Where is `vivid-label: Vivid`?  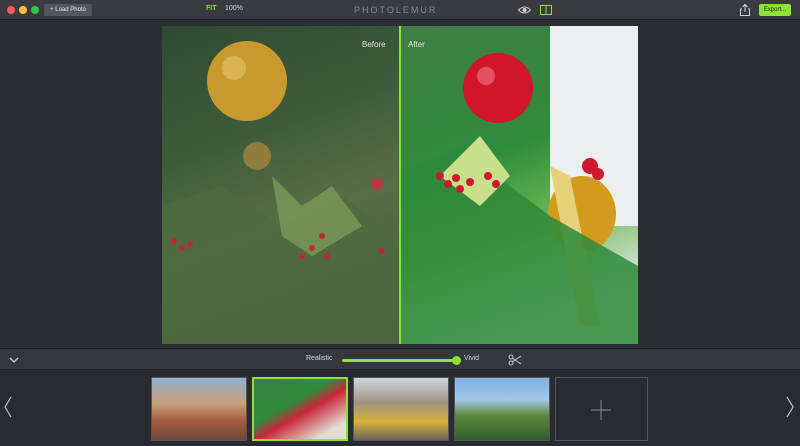
vivid-label: Vivid is located at coordinates (472, 358).